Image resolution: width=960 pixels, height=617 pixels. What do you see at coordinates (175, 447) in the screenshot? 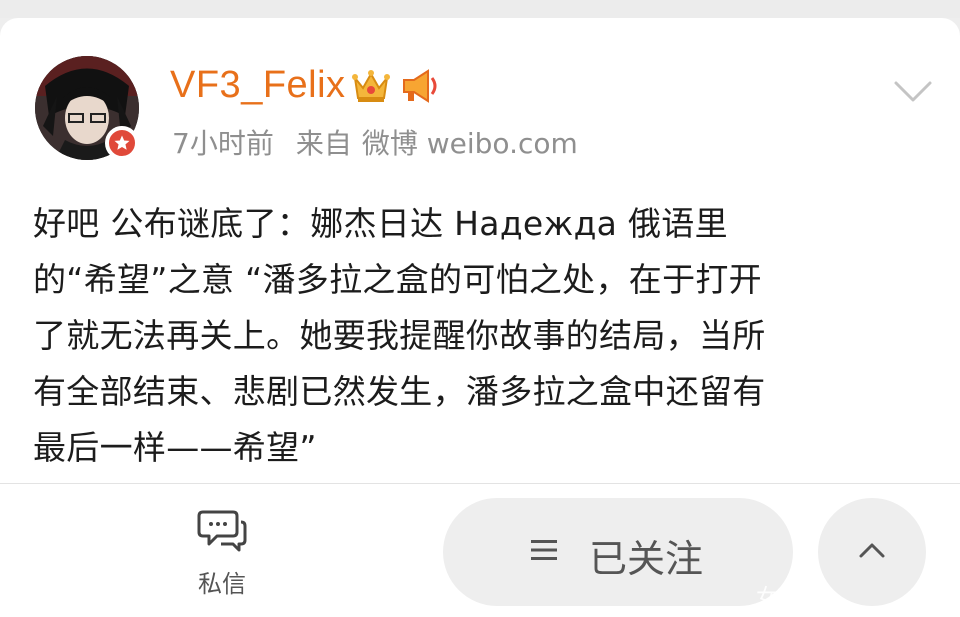
I see `post-text-line: 最后一样——希望”` at bounding box center [175, 447].